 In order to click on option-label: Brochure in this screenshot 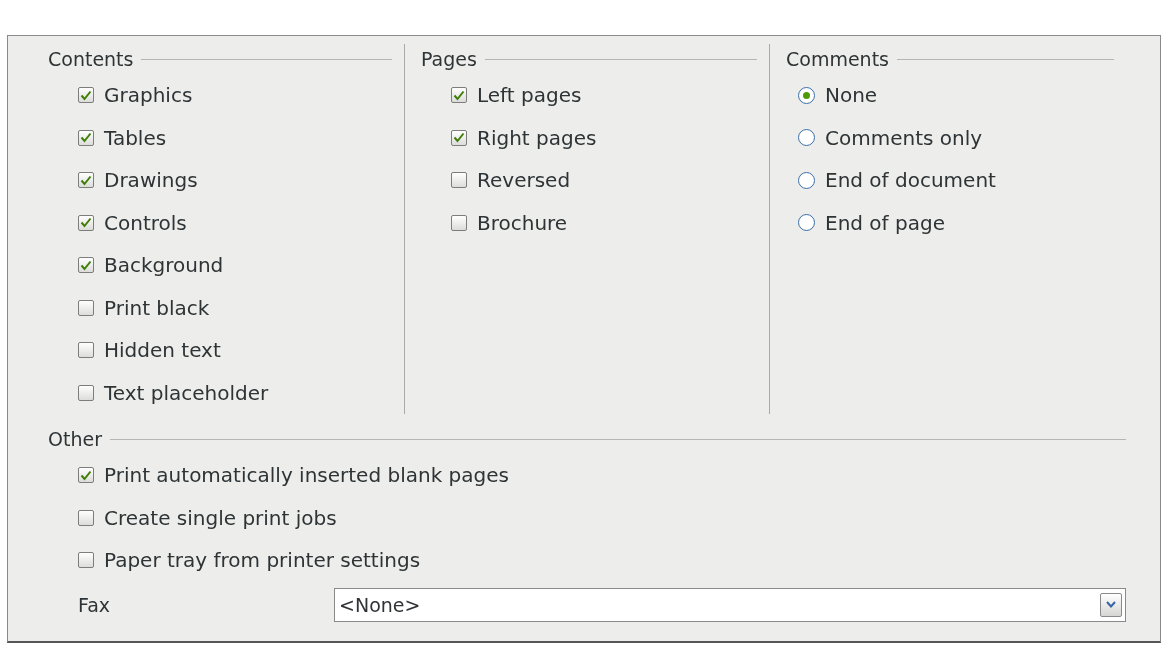, I will do `click(522, 222)`.